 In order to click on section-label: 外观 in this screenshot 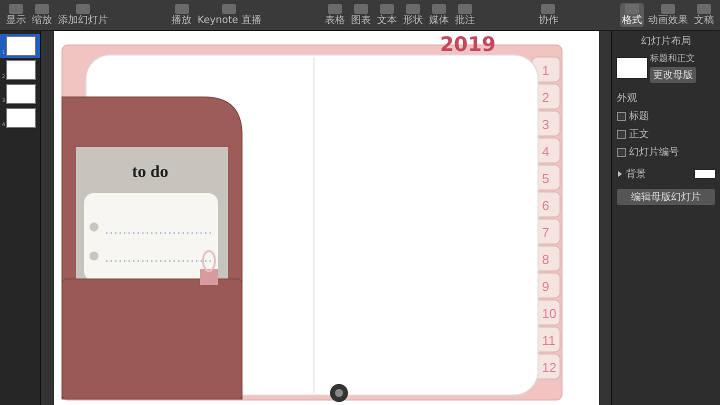, I will do `click(627, 98)`.